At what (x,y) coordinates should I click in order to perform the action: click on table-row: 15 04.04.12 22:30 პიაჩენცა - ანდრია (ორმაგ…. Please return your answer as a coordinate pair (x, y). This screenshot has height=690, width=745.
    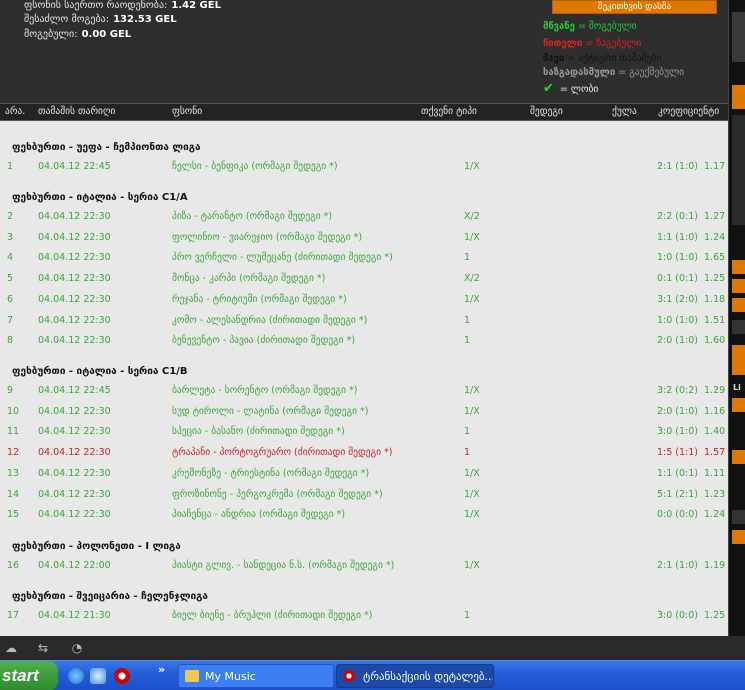
    Looking at the image, I should click on (364, 516).